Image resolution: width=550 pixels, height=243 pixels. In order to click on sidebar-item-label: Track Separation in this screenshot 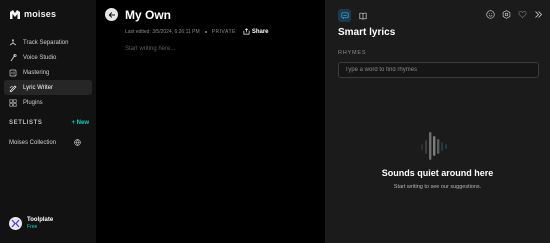, I will do `click(46, 42)`.